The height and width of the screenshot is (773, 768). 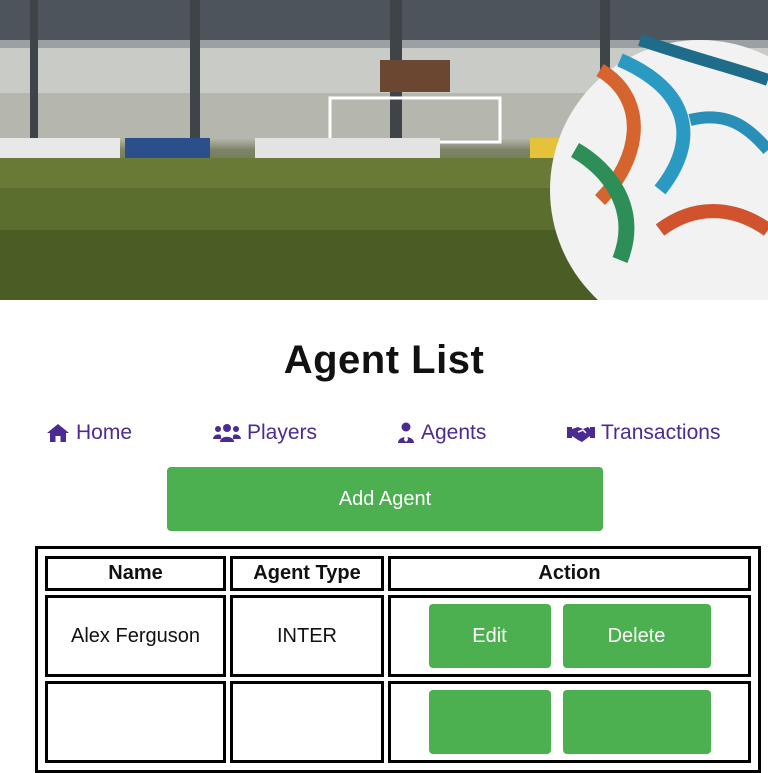 What do you see at coordinates (581, 434) in the screenshot?
I see `handshake-icon` at bounding box center [581, 434].